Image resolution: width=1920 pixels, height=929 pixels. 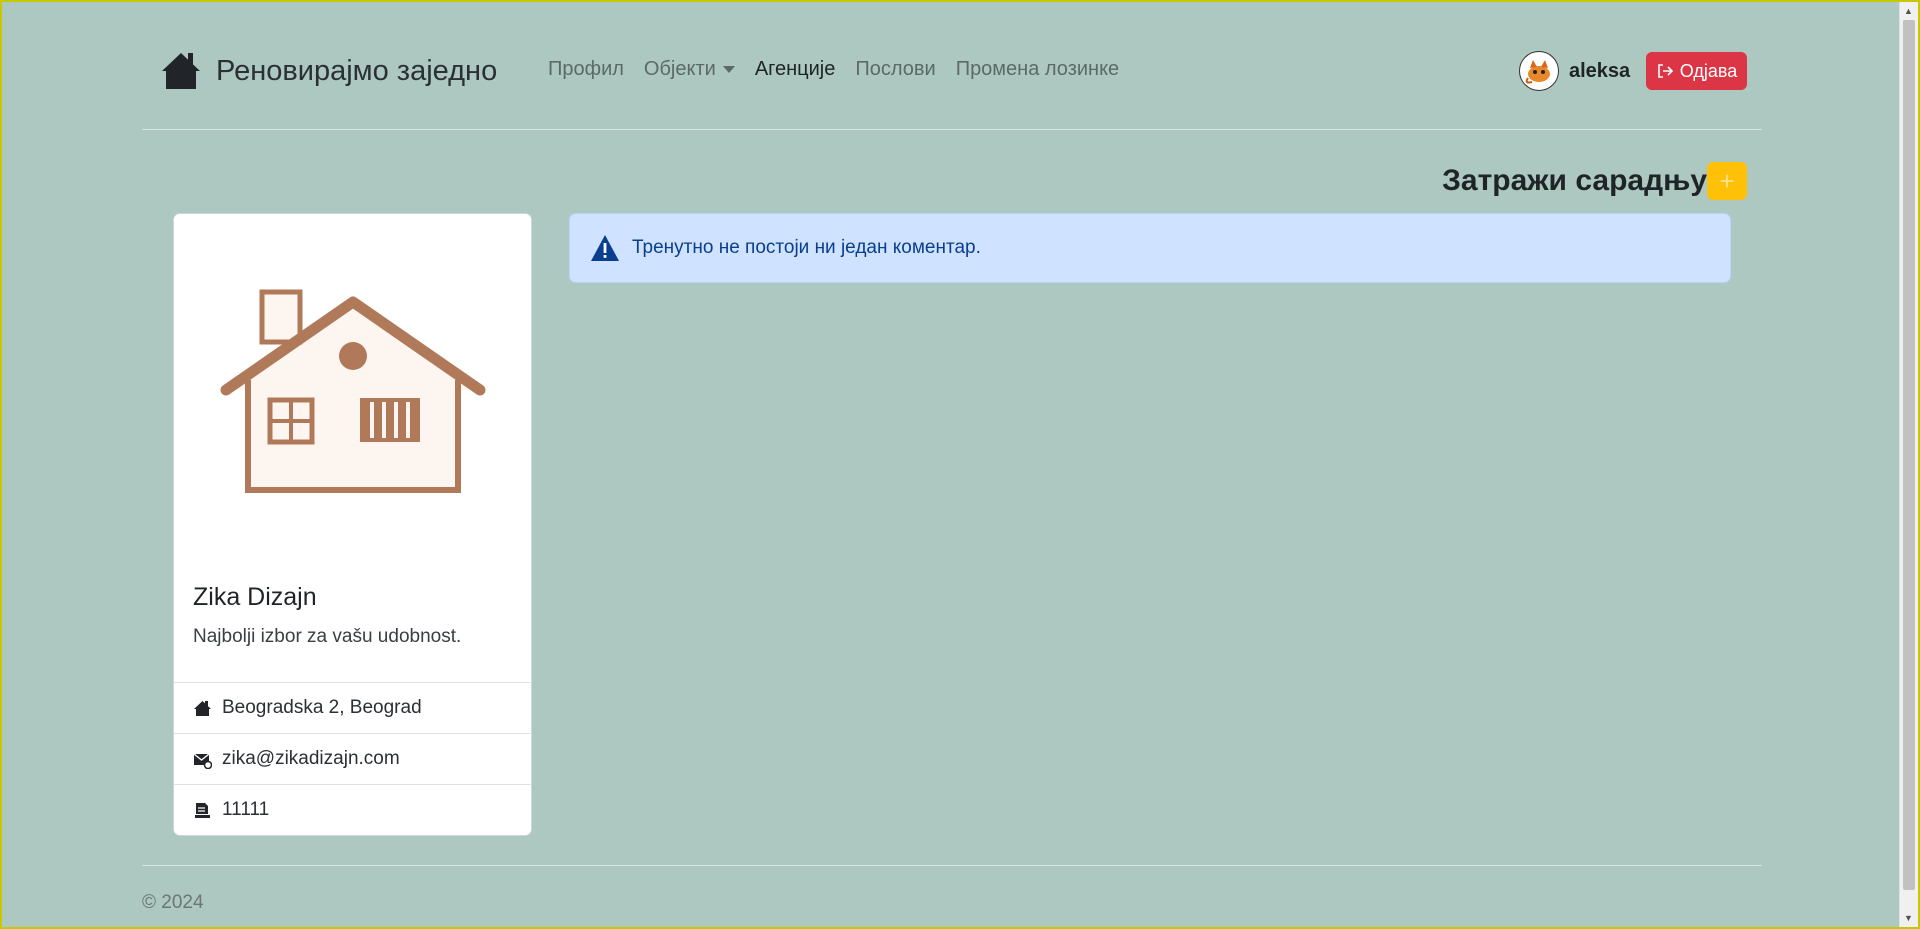 I want to click on logout-icon, so click(x=1665, y=71).